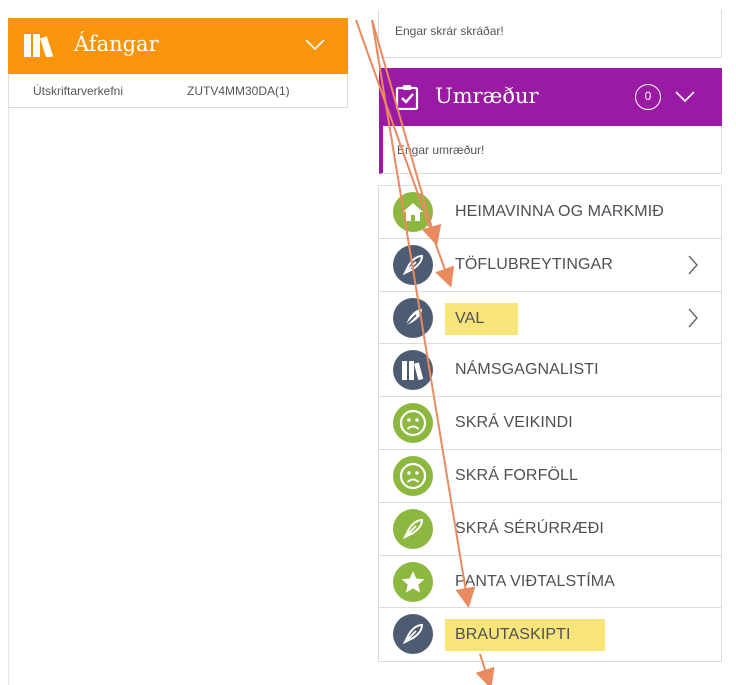 This screenshot has width=736, height=685. I want to click on menu-item-skra-forfoll: SKRÁ FORFÖLL, so click(550, 476).